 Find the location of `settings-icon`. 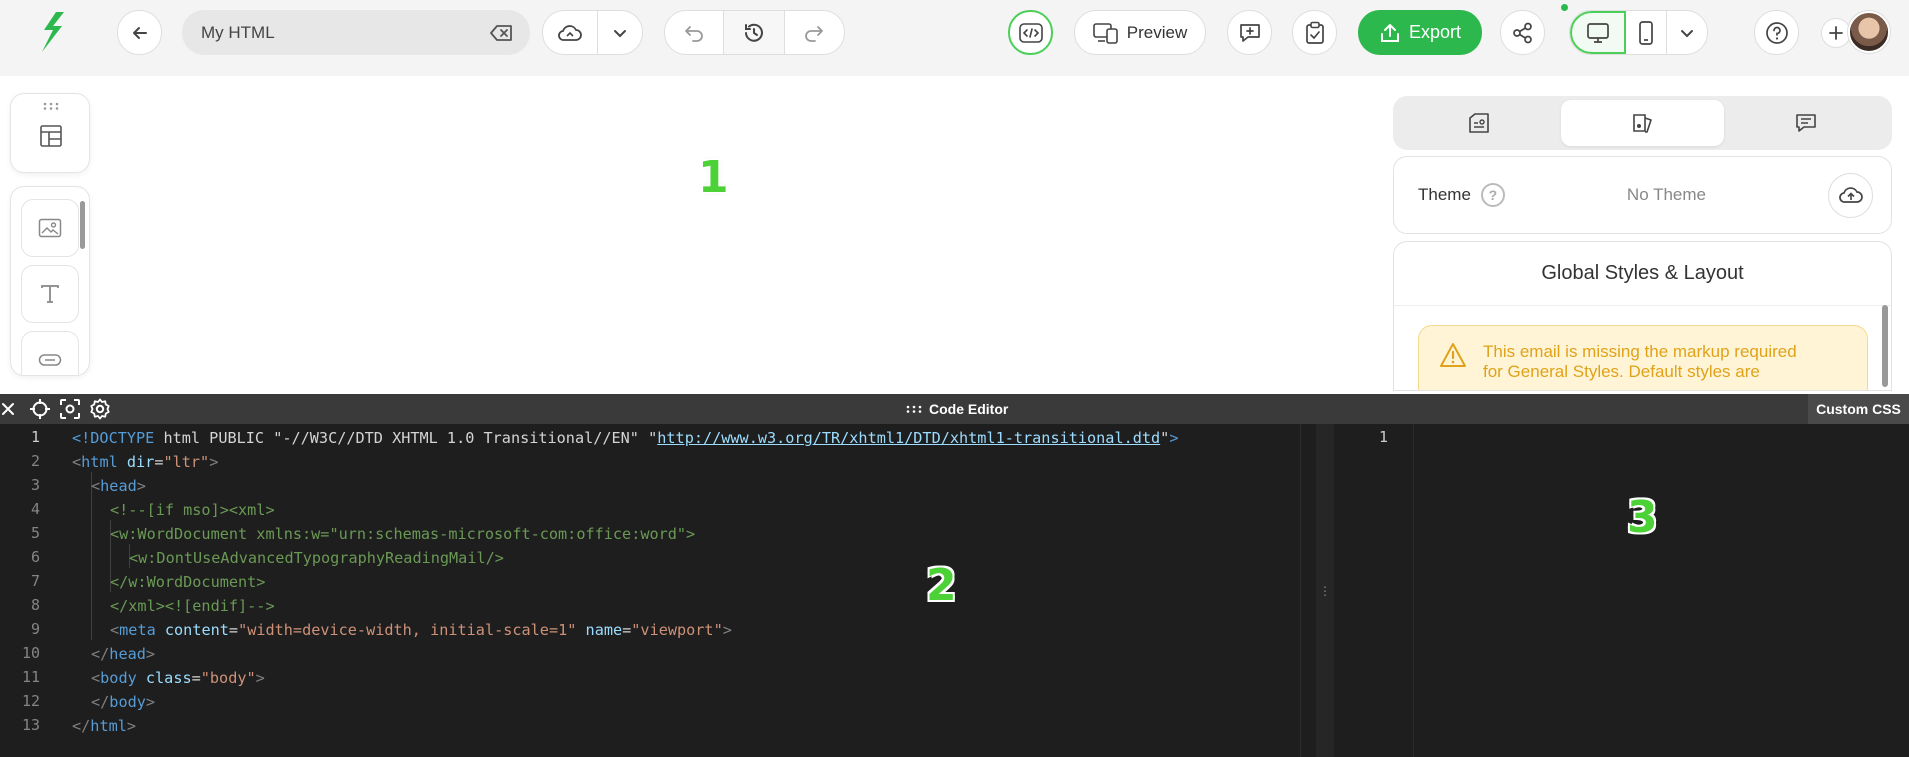

settings-icon is located at coordinates (1479, 123).